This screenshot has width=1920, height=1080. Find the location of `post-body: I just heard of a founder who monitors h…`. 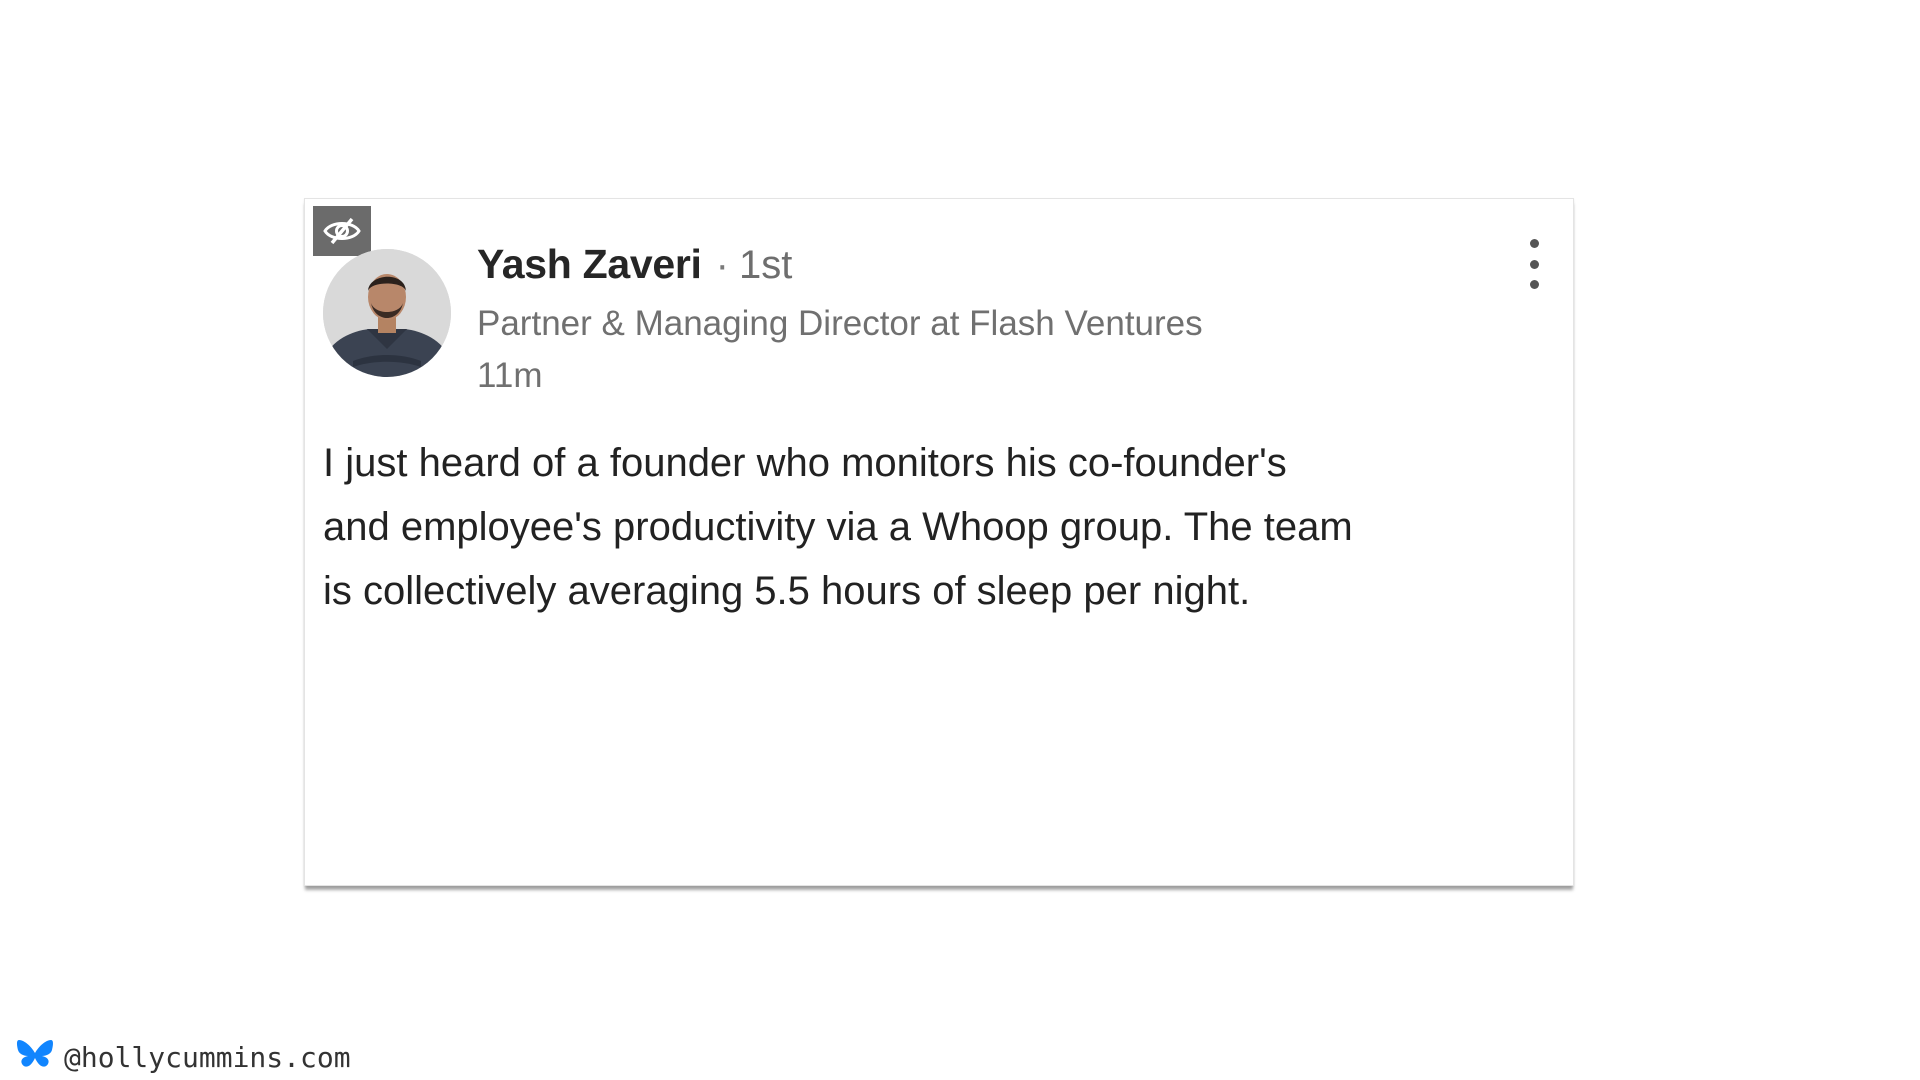

post-body: I just heard of a founder who monitors h… is located at coordinates (938, 527).